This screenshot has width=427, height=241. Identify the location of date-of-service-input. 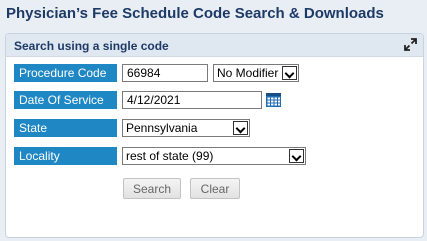
(192, 100).